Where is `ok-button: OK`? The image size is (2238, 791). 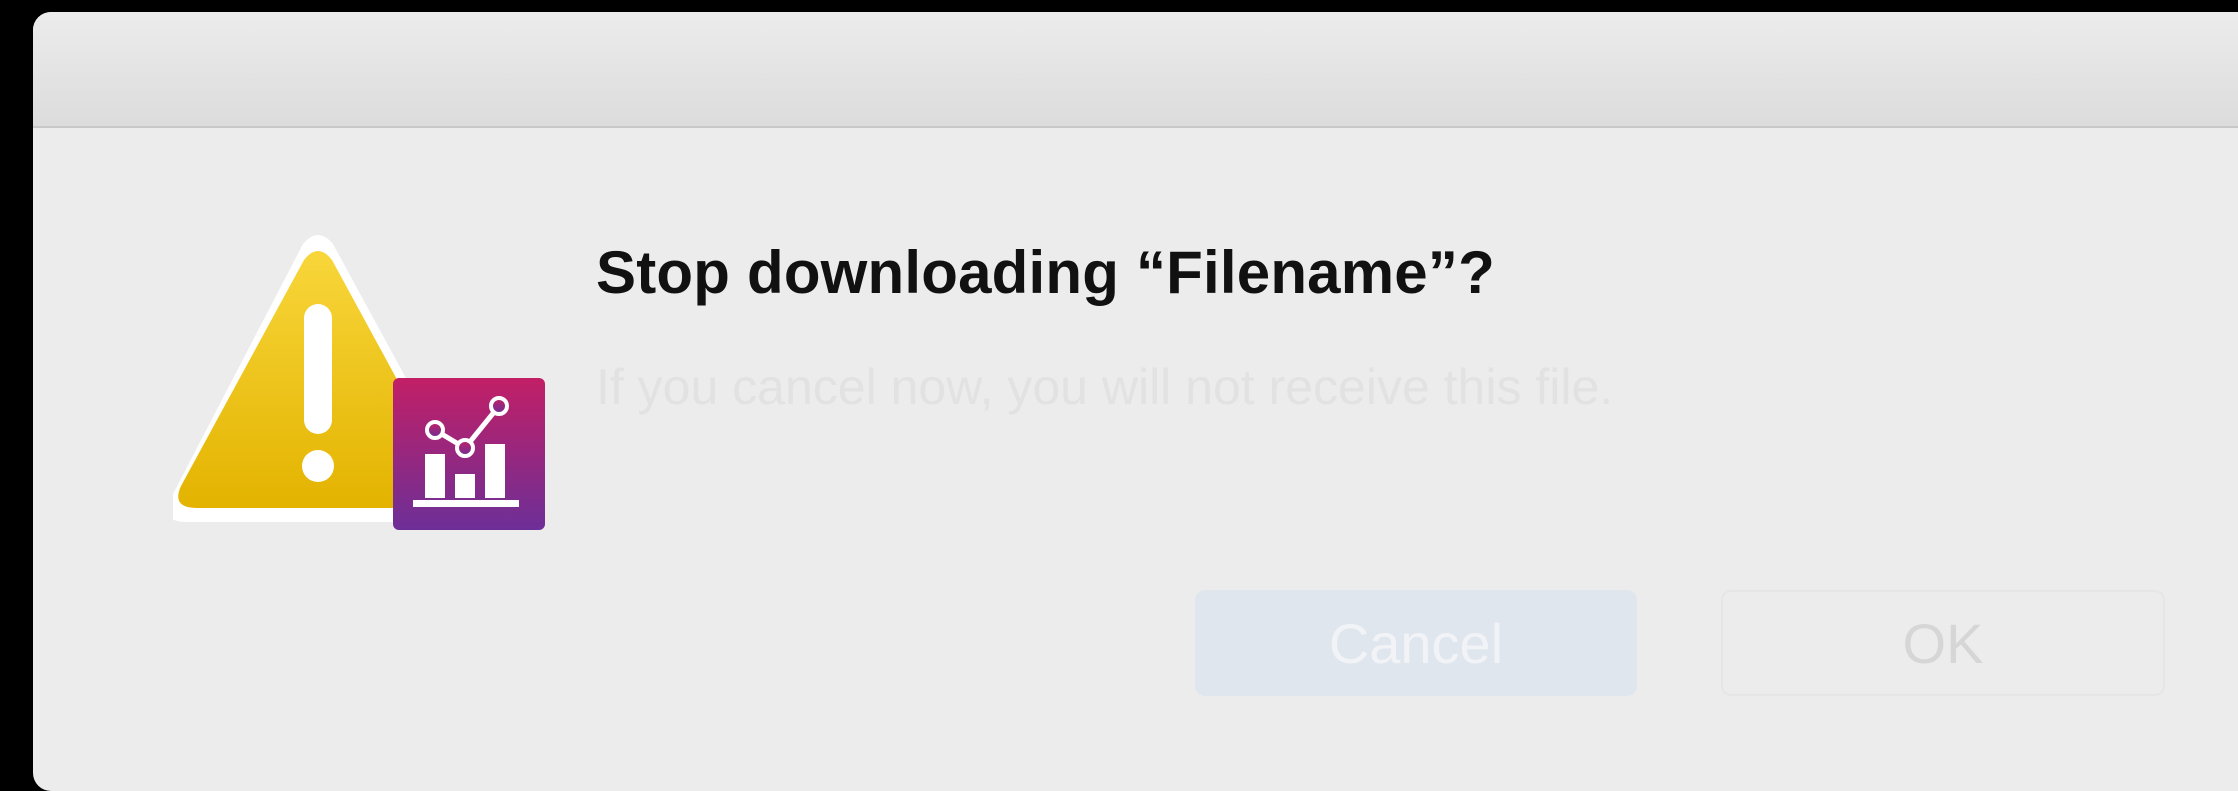
ok-button: OK is located at coordinates (1943, 643).